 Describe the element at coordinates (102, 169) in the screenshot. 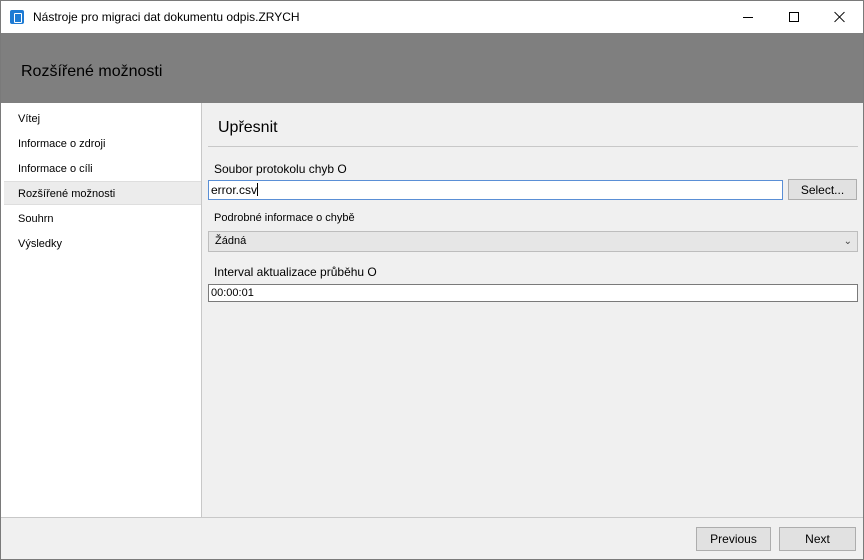

I see `sidebar-item-target-info: Informace o cíli` at that location.